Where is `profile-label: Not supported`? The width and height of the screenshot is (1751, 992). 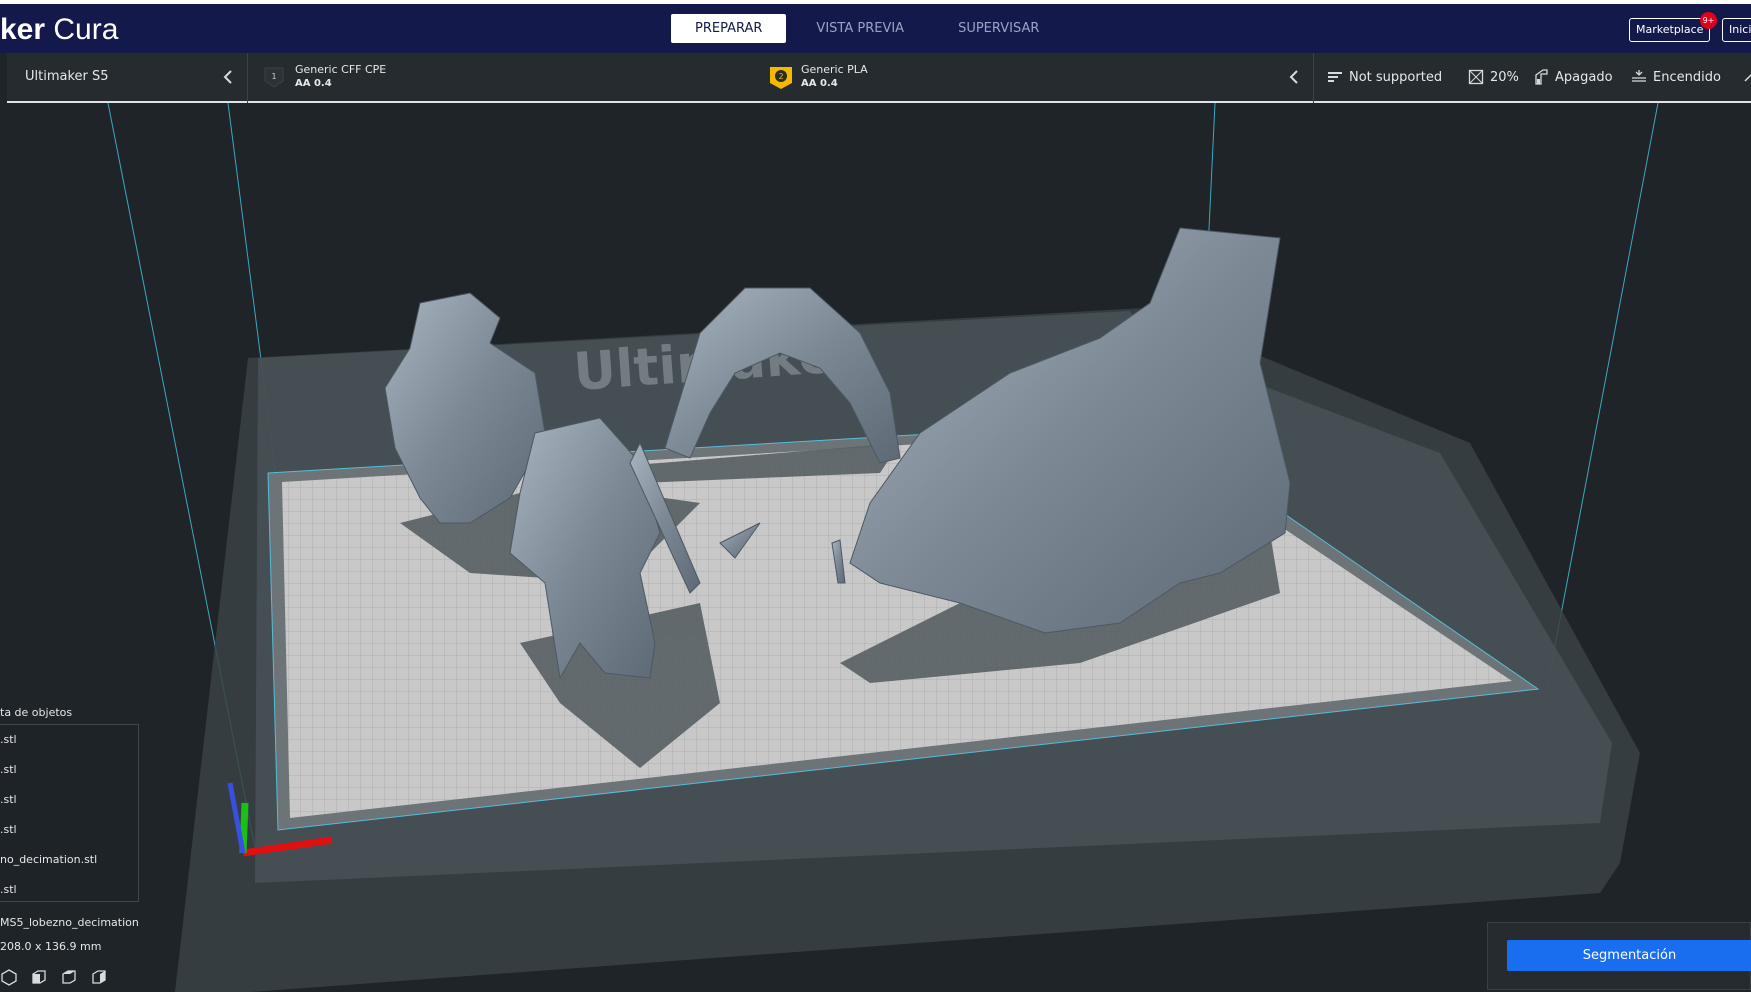
profile-label: Not supported is located at coordinates (1396, 77).